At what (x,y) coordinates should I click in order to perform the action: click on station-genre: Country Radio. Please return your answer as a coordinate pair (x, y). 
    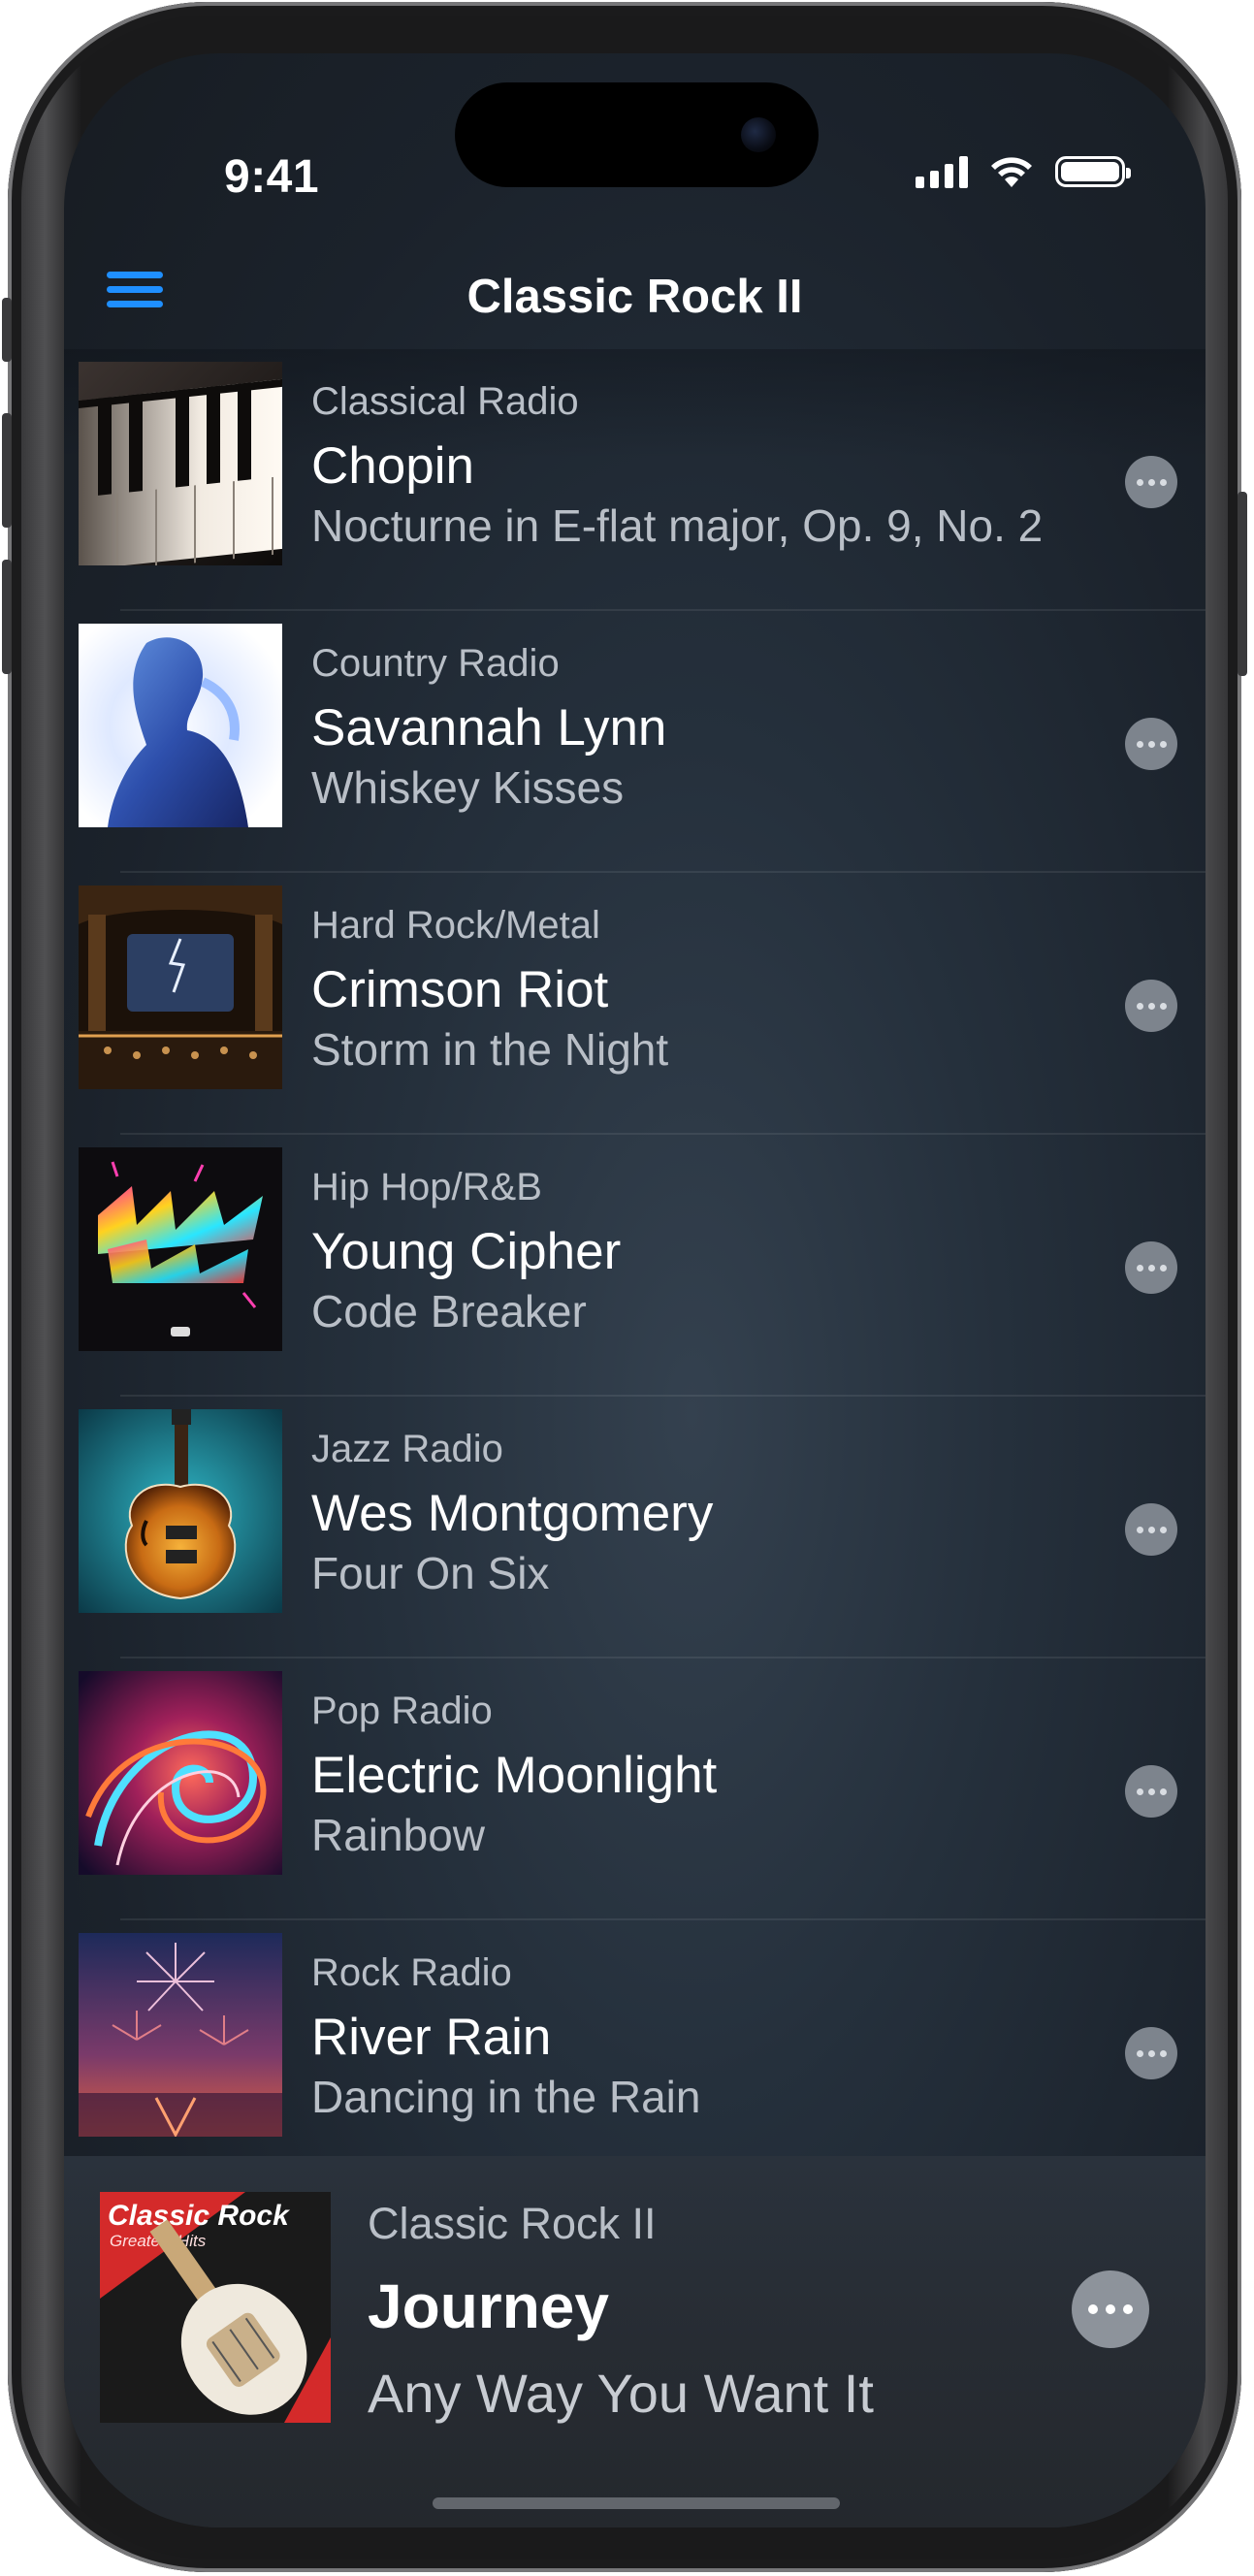
    Looking at the image, I should click on (435, 663).